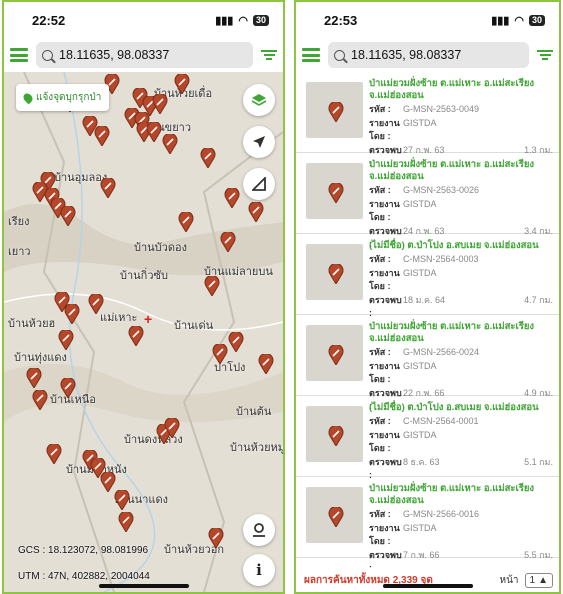 This screenshot has width=563, height=594. I want to click on search-icon, so click(47, 55).